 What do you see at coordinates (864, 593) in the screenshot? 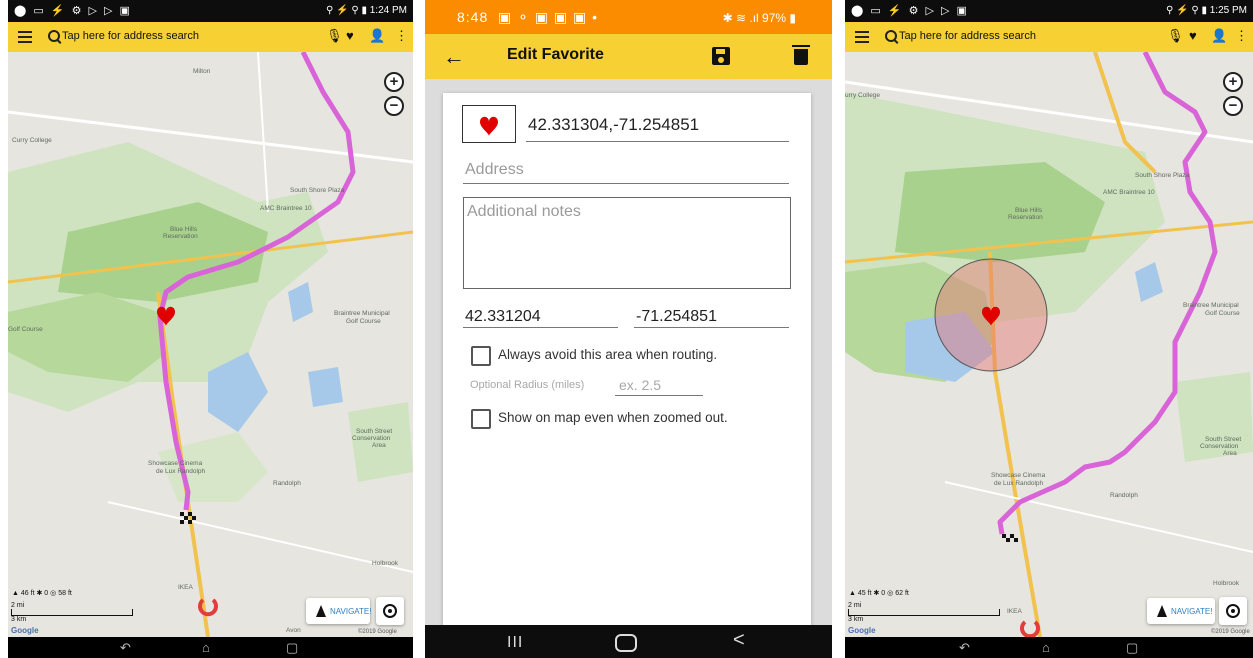
I see `elevation-value: 45 ft` at bounding box center [864, 593].